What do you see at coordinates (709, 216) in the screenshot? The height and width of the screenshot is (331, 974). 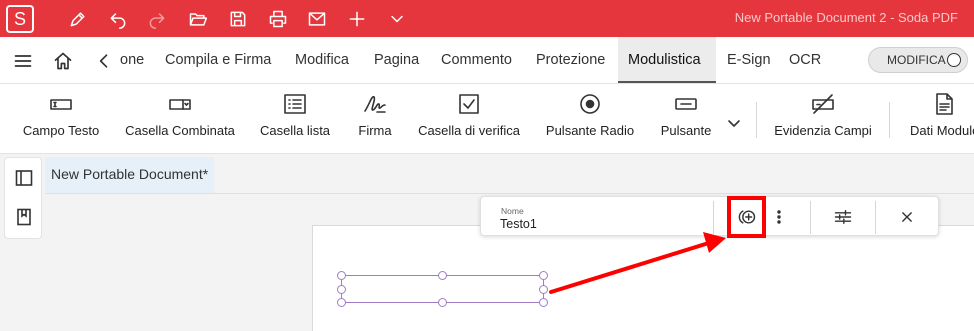 I see `field-properties-toolbar: Nome Testo1` at bounding box center [709, 216].